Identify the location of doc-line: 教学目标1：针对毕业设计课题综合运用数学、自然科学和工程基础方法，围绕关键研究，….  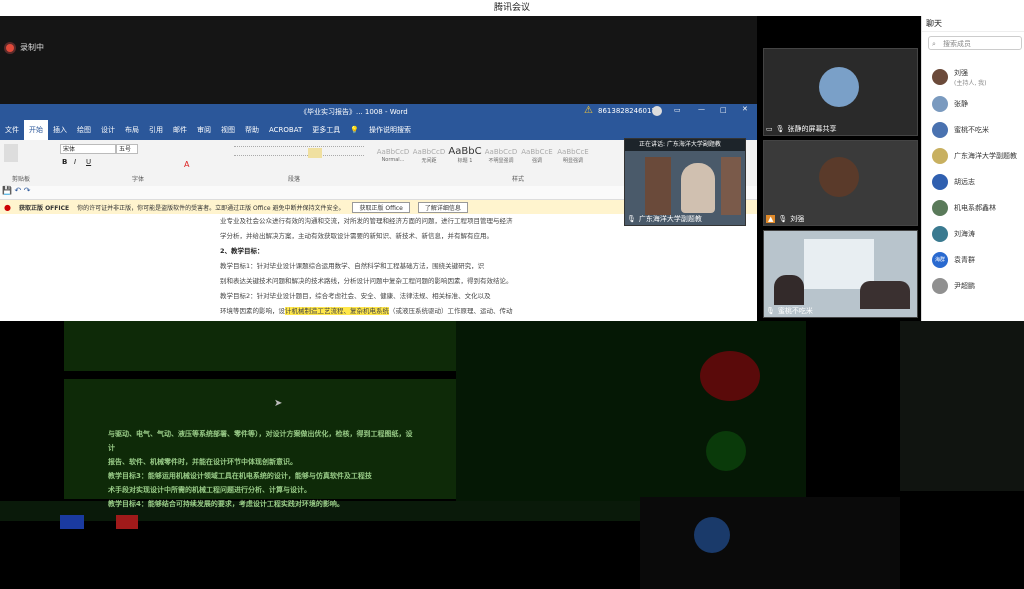
(352, 266).